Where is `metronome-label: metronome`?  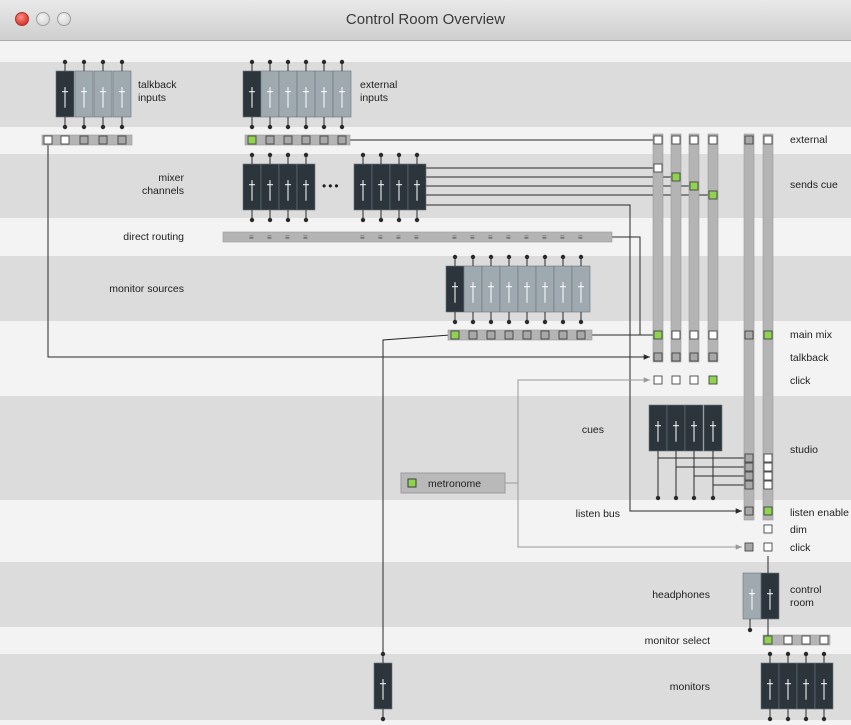 metronome-label: metronome is located at coordinates (454, 484).